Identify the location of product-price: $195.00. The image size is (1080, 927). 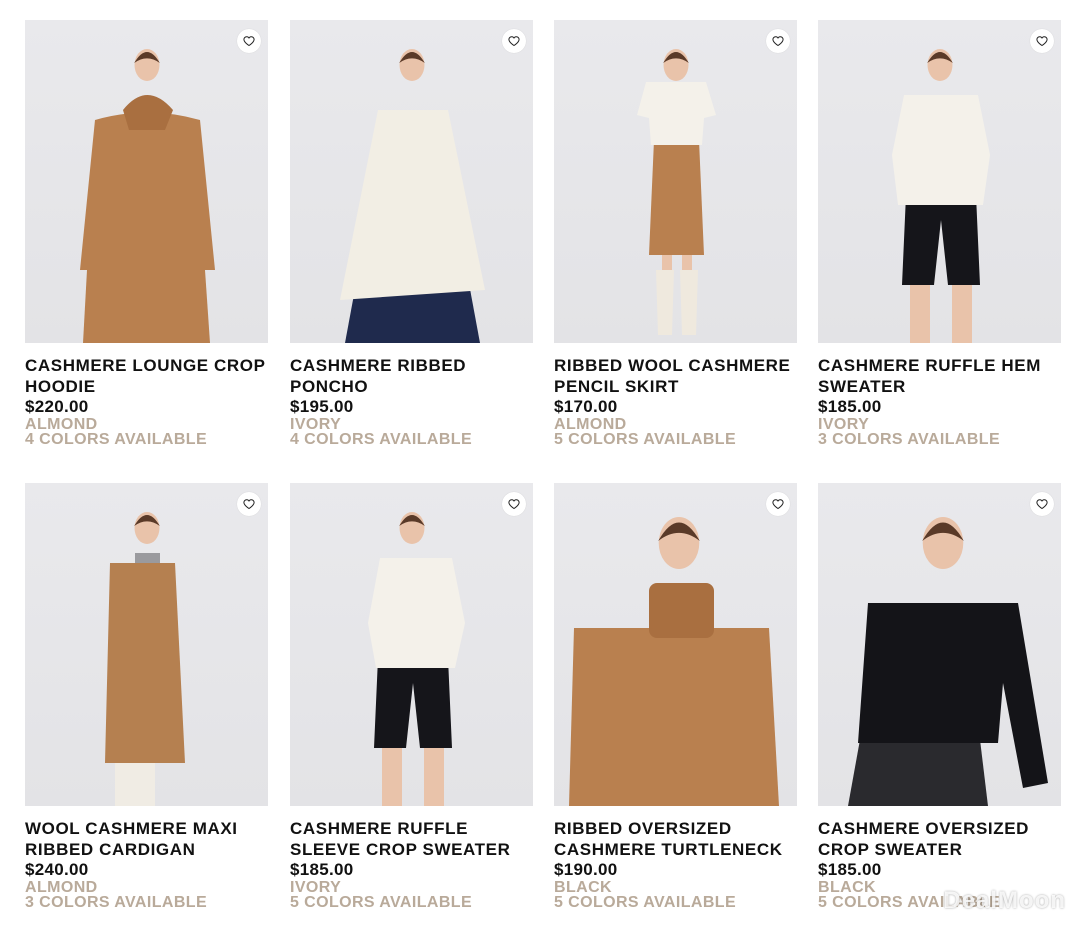
(322, 406).